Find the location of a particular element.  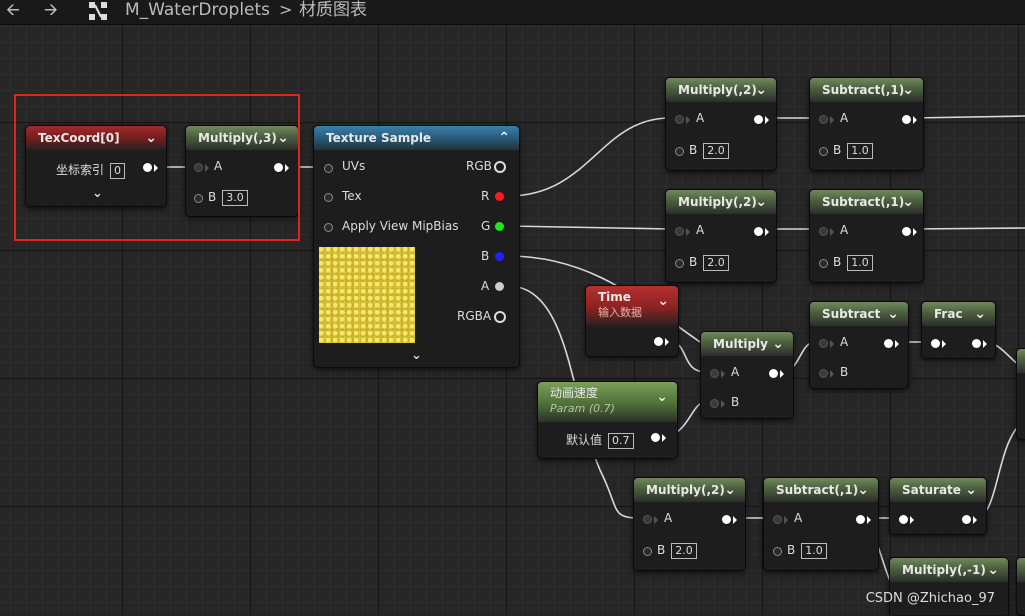

node-saturate: Saturate ⌄ is located at coordinates (938, 506).